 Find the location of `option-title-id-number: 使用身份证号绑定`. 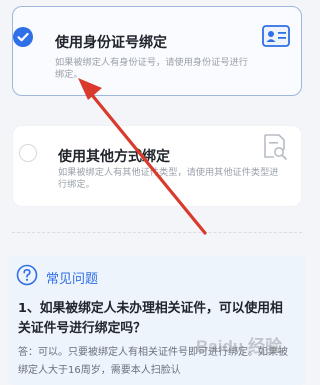

option-title-id-number: 使用身份证号绑定 is located at coordinates (111, 43).